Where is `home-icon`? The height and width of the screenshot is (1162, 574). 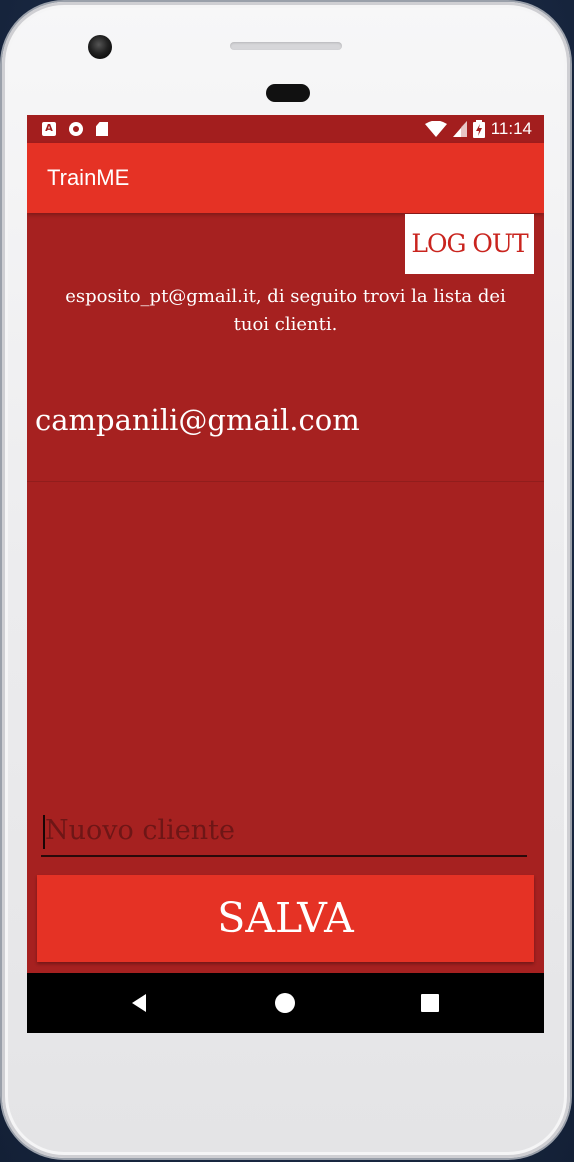
home-icon is located at coordinates (285, 1003).